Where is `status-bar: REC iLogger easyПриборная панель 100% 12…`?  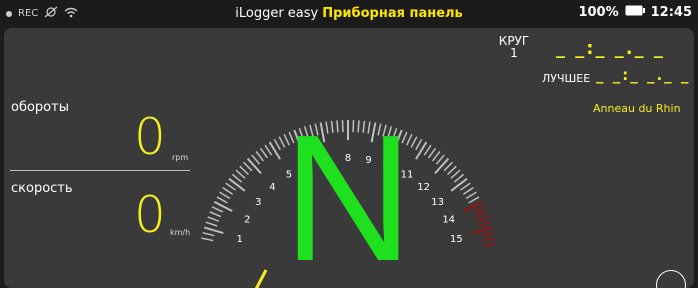
status-bar: REC iLogger easyПриборная панель 100% 12… is located at coordinates (349, 14).